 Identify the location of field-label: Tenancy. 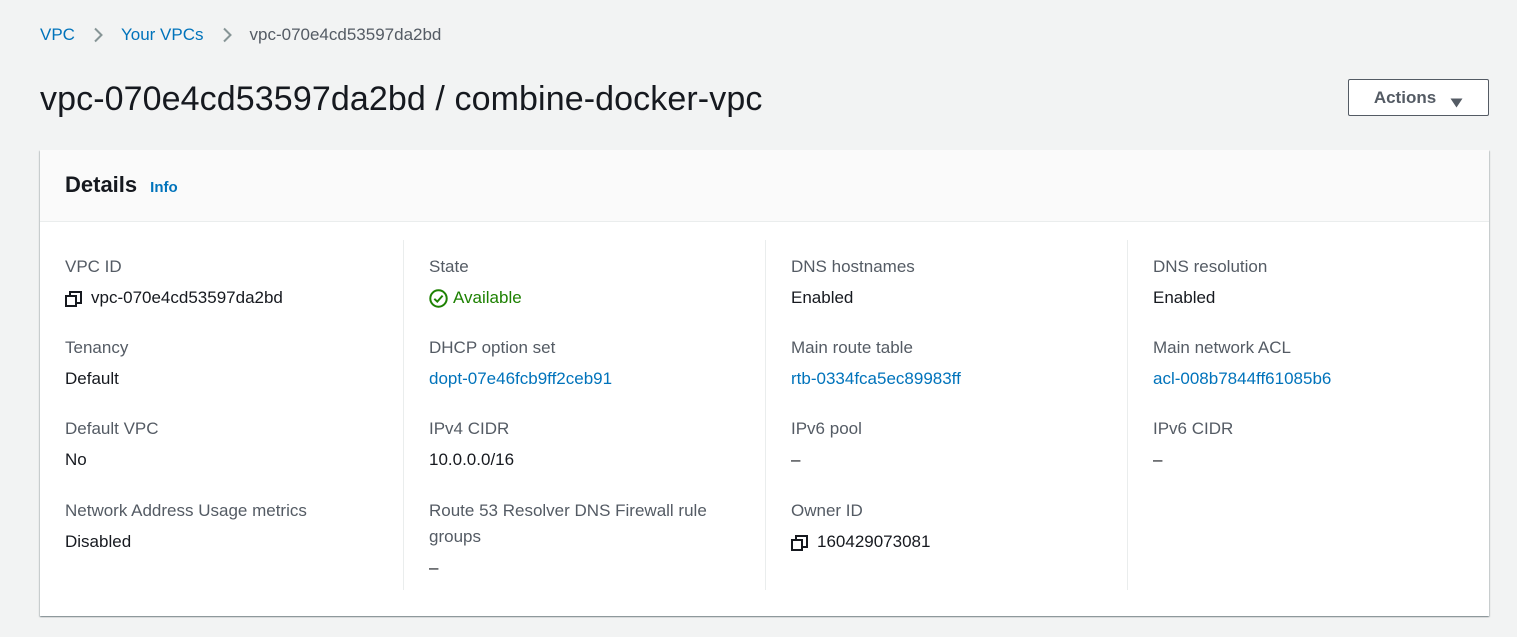
(97, 347).